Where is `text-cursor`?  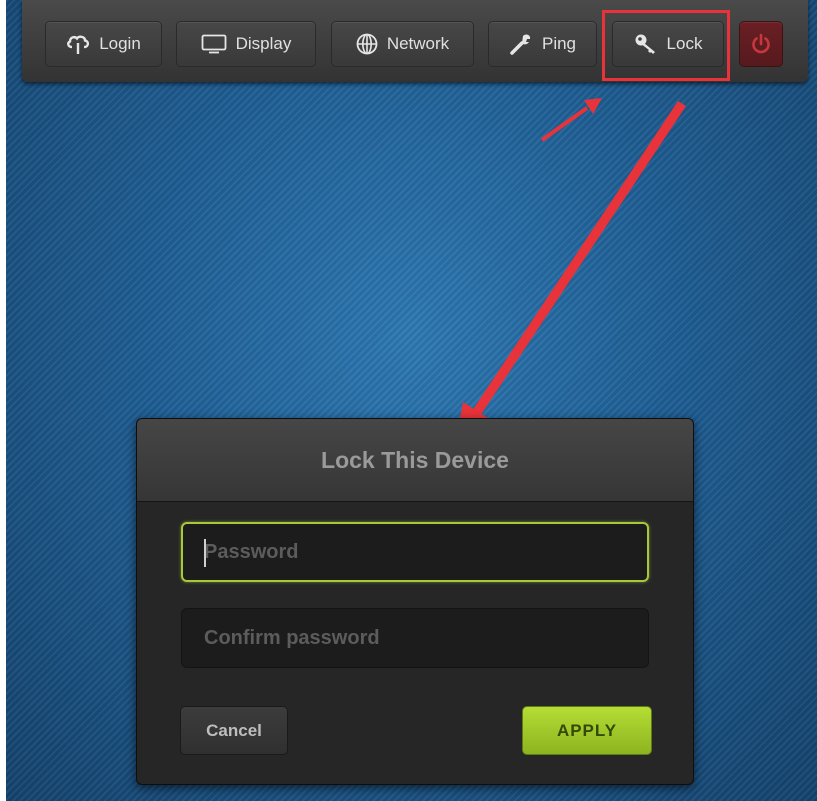 text-cursor is located at coordinates (205, 553).